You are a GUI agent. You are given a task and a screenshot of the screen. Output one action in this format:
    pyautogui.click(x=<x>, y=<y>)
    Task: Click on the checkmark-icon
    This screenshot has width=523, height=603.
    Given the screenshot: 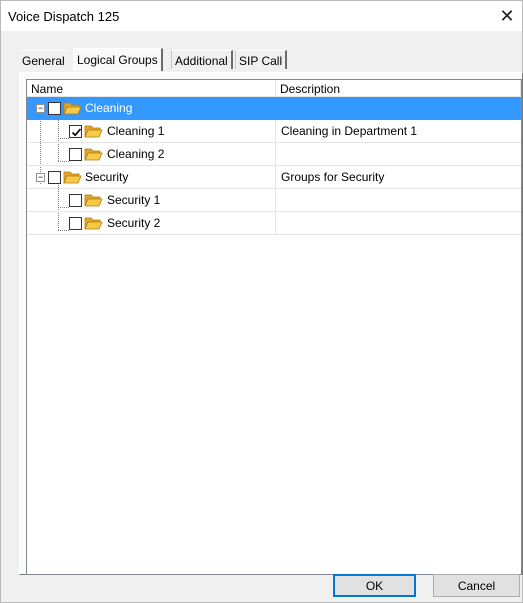 What is the action you would take?
    pyautogui.click(x=76, y=132)
    